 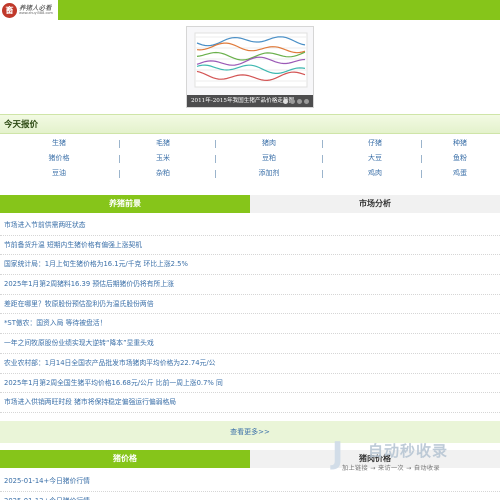 I want to click on watermark-title: 自动秒收录, so click(x=408, y=451).